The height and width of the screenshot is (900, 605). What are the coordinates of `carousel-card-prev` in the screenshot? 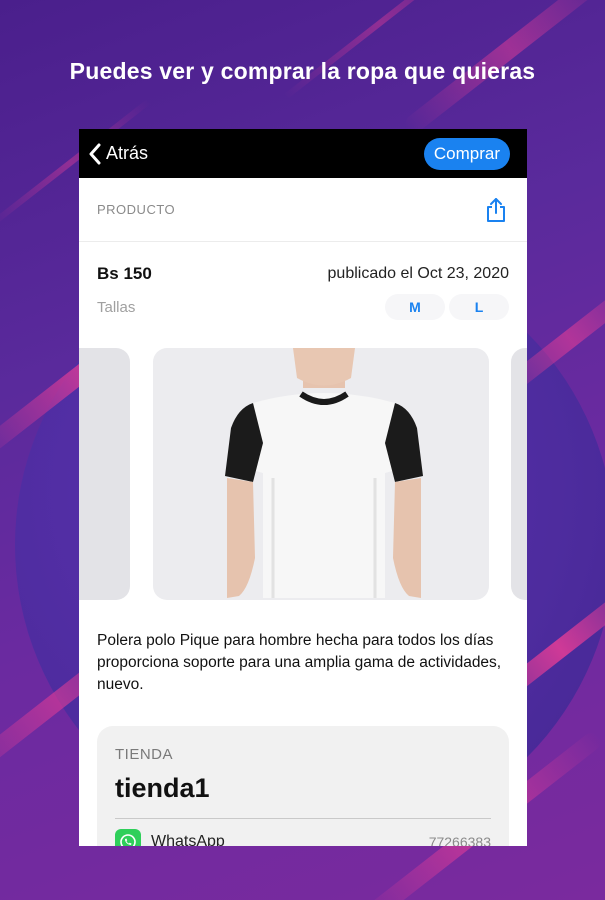 It's located at (104, 474).